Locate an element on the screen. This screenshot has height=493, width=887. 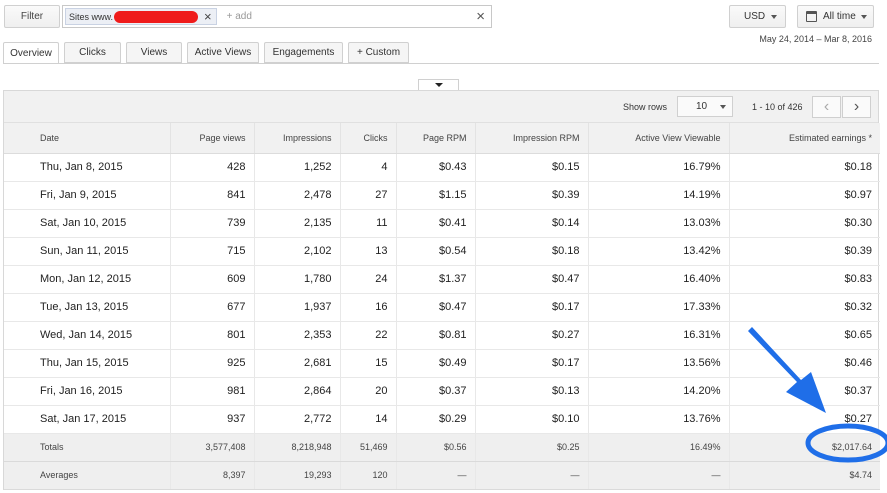
collapse-chart-toggle is located at coordinates (438, 84).